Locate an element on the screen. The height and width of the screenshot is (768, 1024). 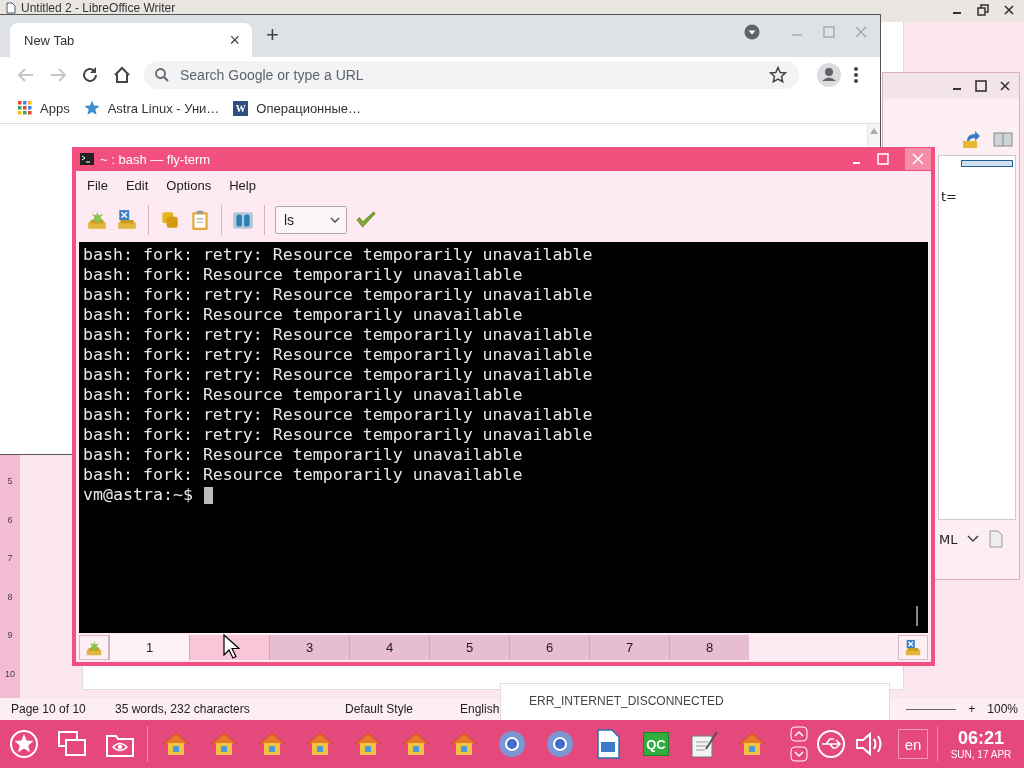
usb-icon is located at coordinates (831, 744).